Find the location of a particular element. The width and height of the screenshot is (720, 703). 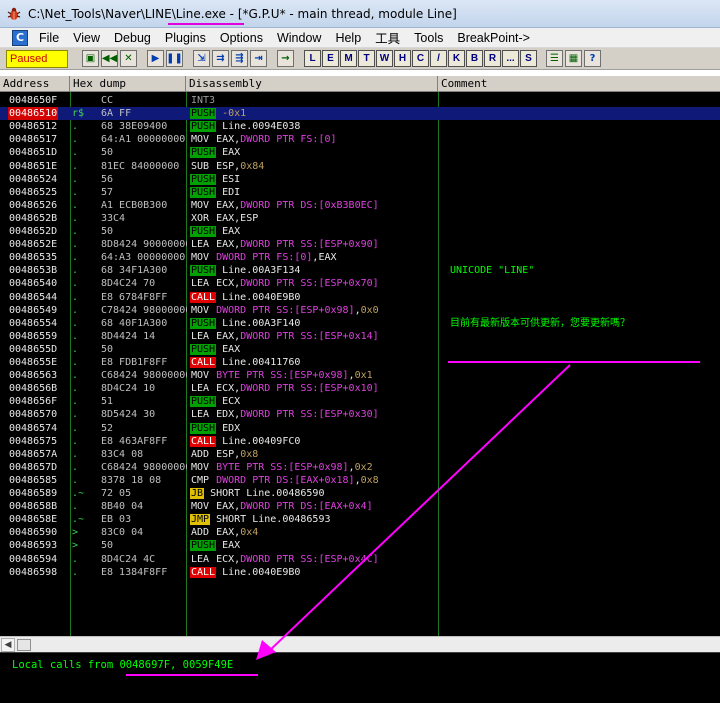

row-disassembly: PUSH Line.00A3F134 is located at coordinates (314, 270).